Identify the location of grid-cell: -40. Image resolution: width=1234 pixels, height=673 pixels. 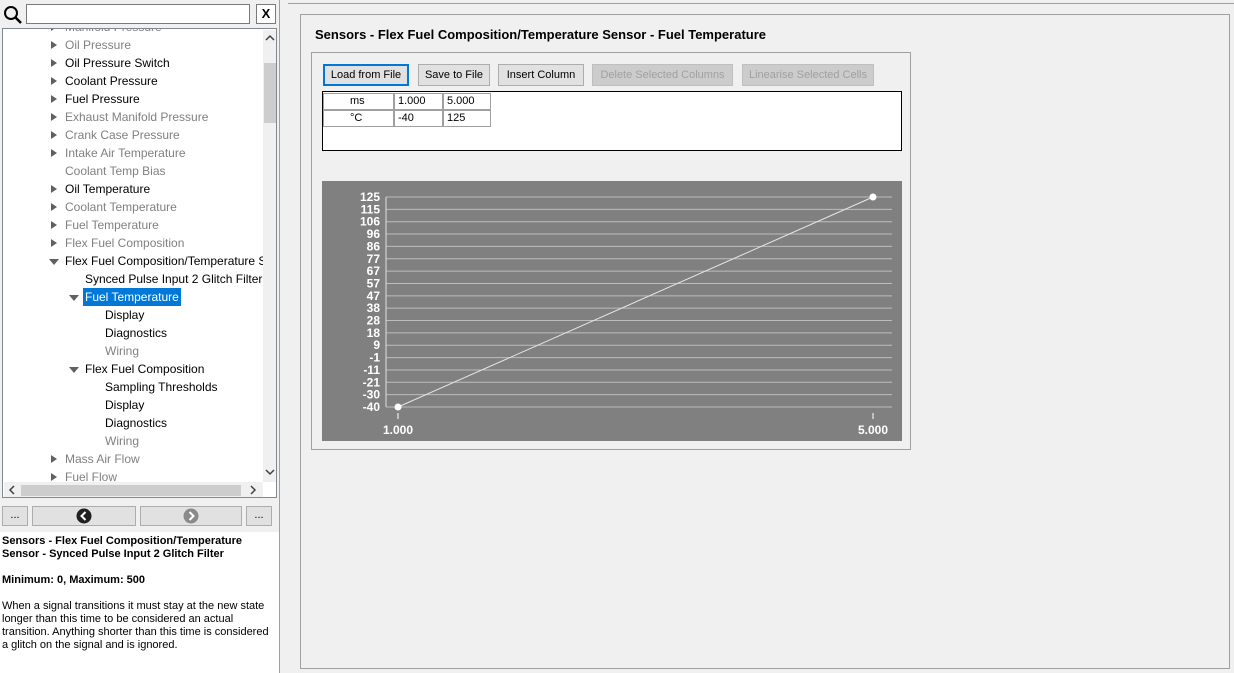
(418, 118).